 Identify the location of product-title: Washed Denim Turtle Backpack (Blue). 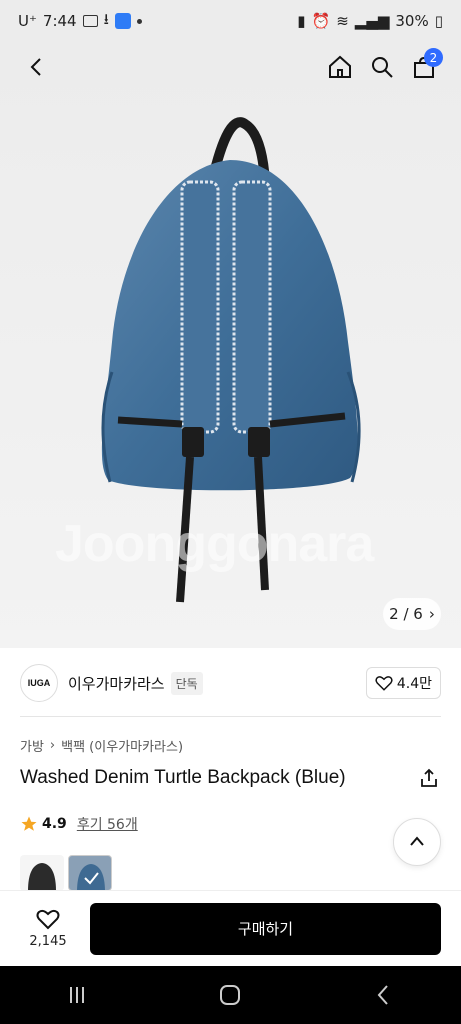
(183, 777).